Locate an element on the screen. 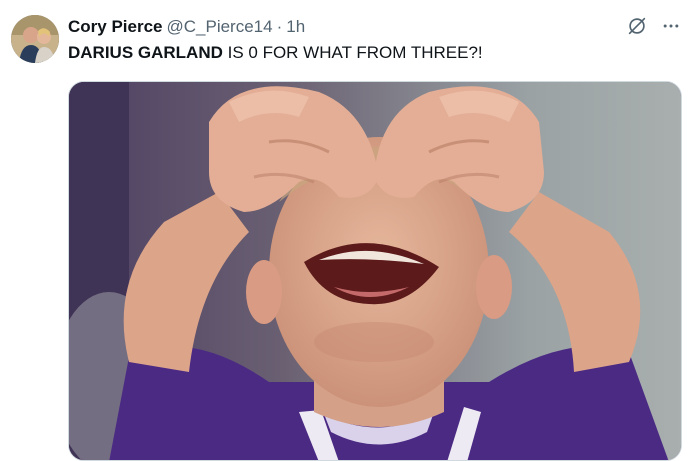 This screenshot has height=461, width=699. tweet-actions is located at coordinates (654, 26).